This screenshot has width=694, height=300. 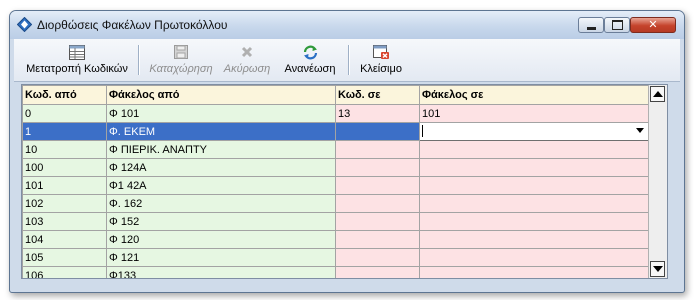 I want to click on minimize-icon, so click(x=591, y=28).